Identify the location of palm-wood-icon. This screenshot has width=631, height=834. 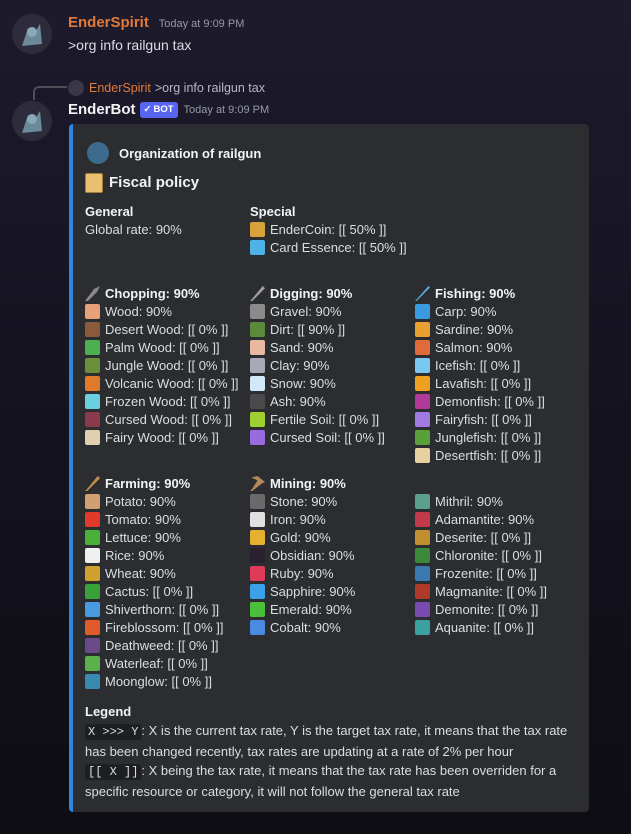
(92, 347).